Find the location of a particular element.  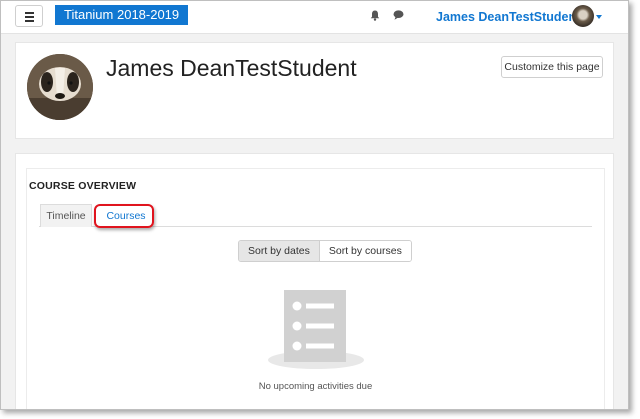

courses-tab-highlight is located at coordinates (124, 216).